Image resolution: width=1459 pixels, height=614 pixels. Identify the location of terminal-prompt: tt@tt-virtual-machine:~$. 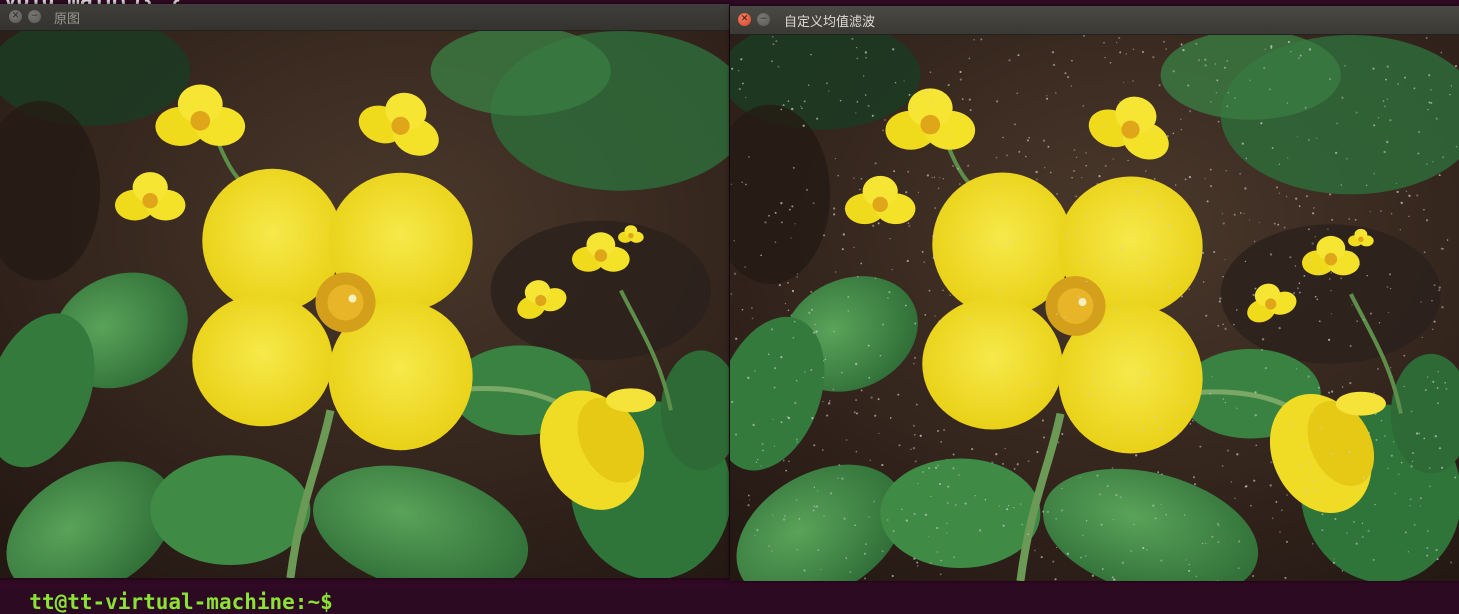
(181, 602).